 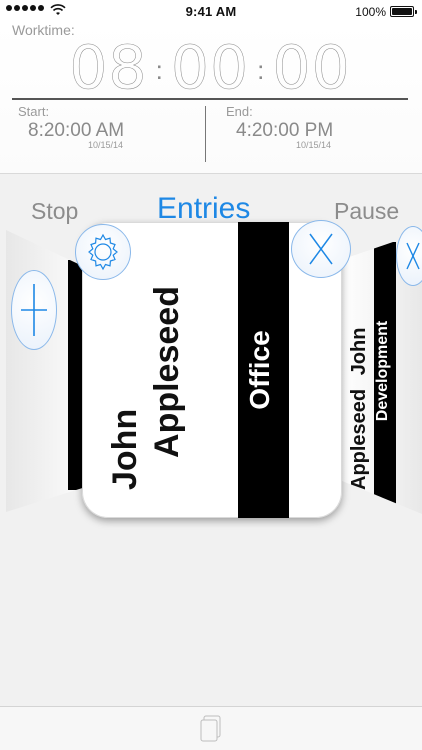 What do you see at coordinates (239, 111) in the screenshot?
I see `end-label: End:` at bounding box center [239, 111].